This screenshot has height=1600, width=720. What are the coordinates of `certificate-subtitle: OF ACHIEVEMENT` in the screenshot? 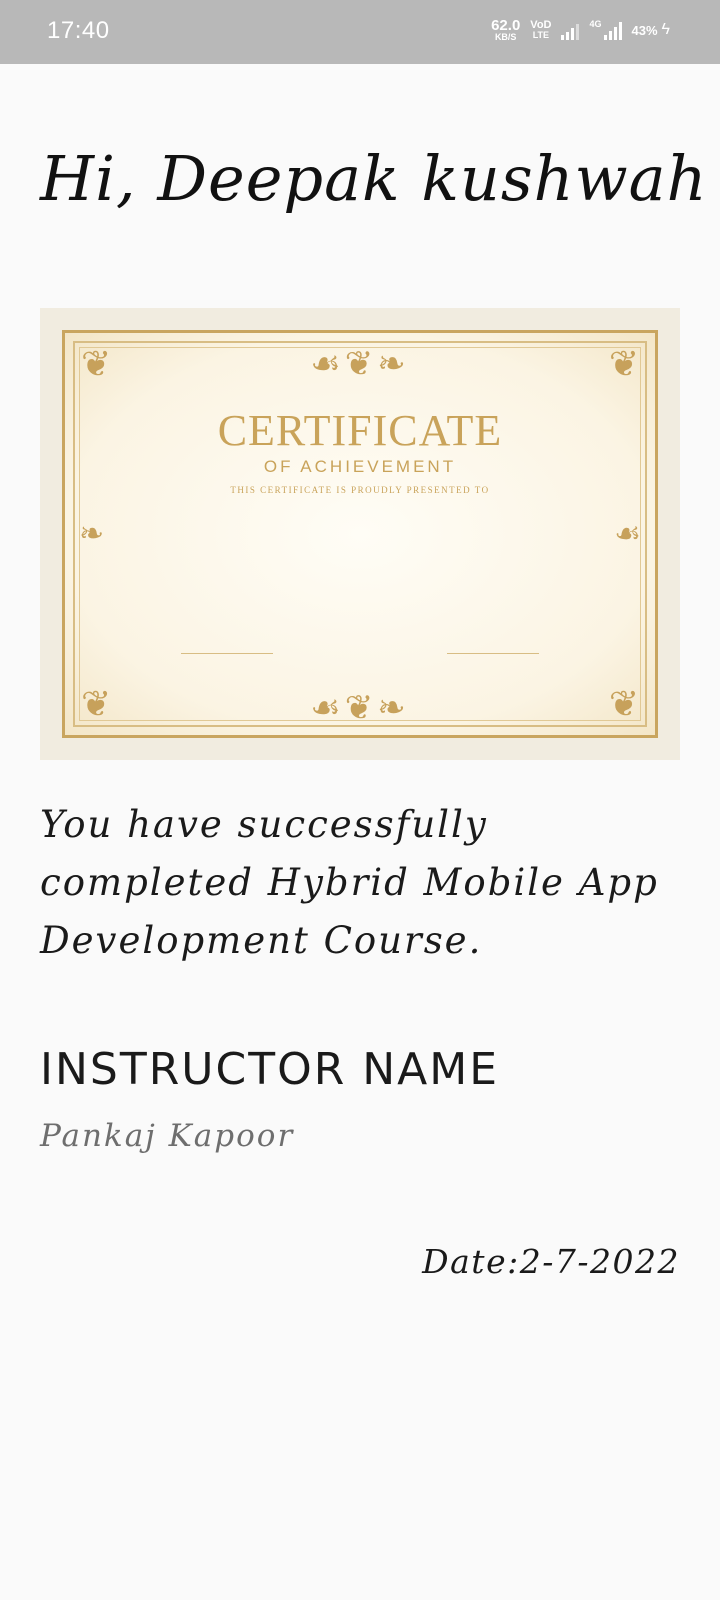 It's located at (360, 466).